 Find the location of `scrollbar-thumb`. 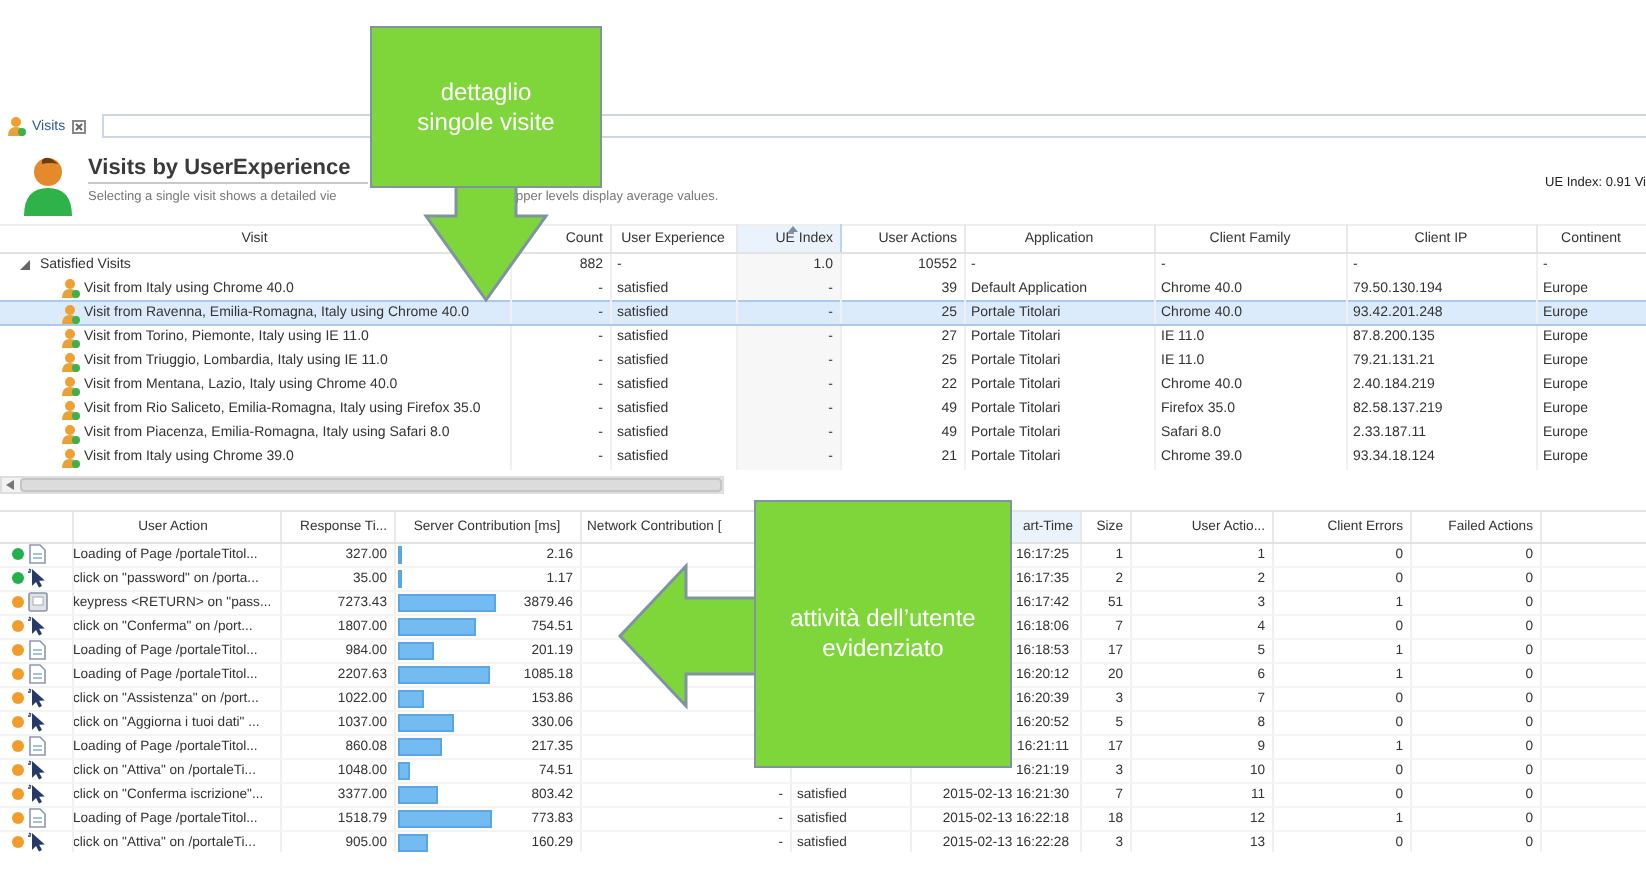

scrollbar-thumb is located at coordinates (371, 485).